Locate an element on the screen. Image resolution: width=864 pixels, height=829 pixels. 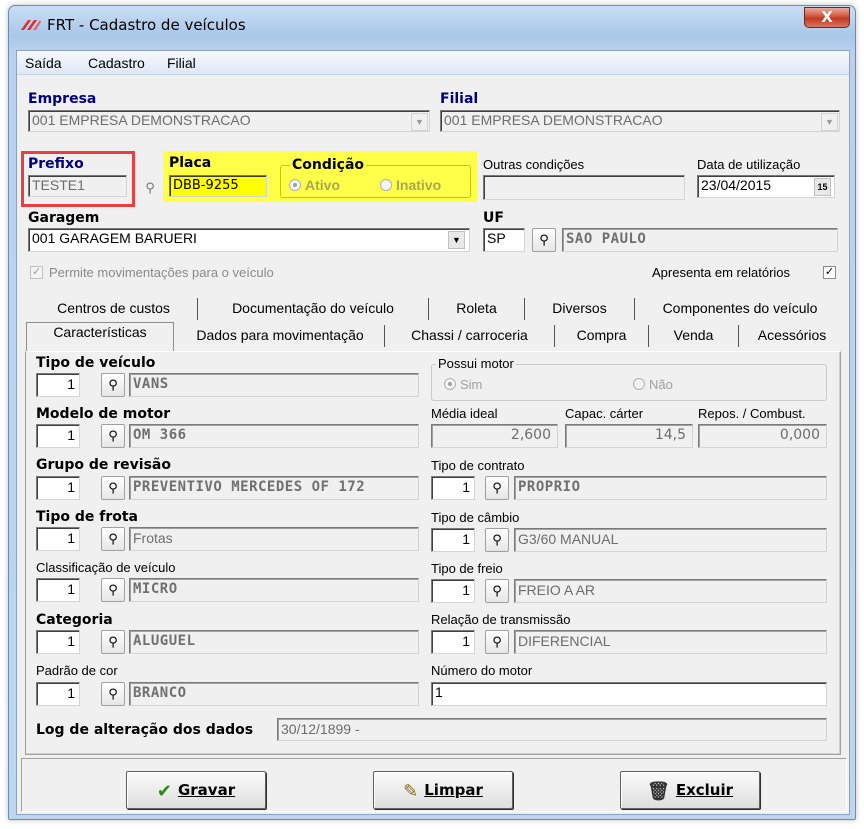
tipo-cambio-search-icon: ⚲ is located at coordinates (497, 540).